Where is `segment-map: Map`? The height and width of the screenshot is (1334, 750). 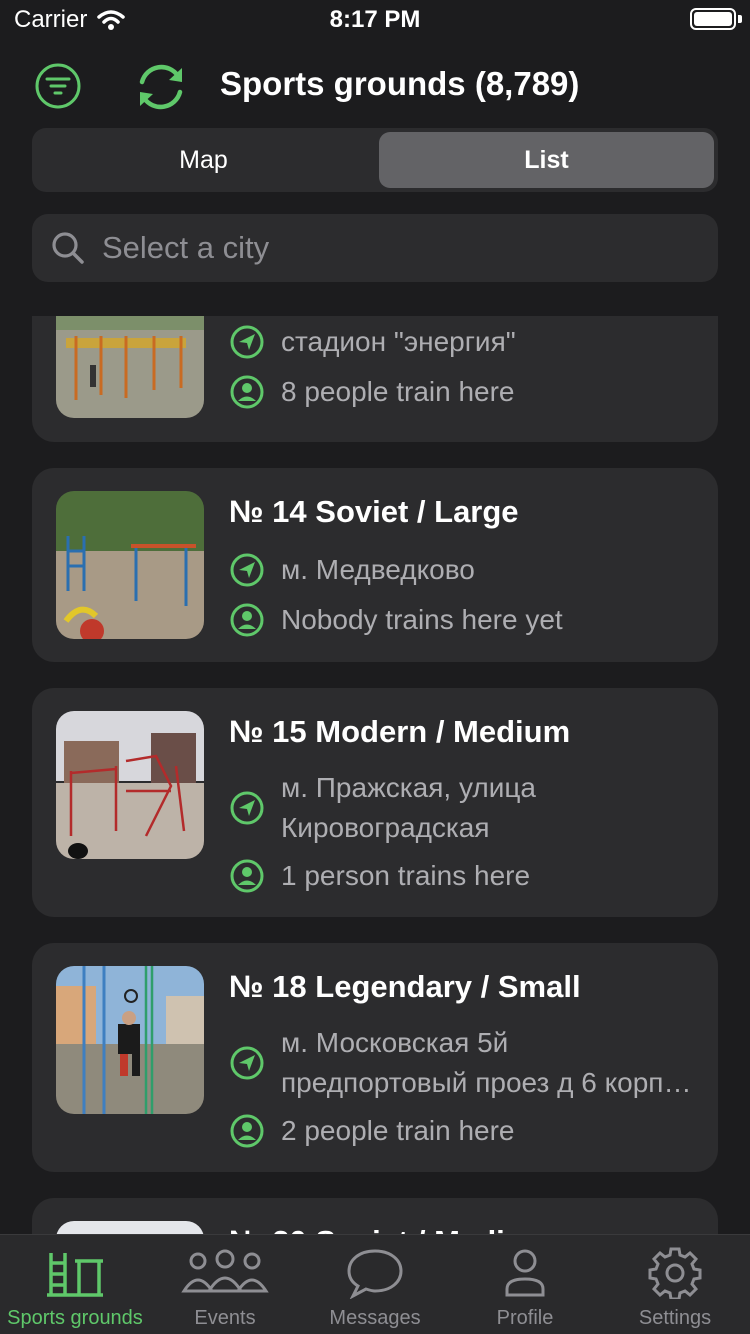
segment-map: Map is located at coordinates (203, 160).